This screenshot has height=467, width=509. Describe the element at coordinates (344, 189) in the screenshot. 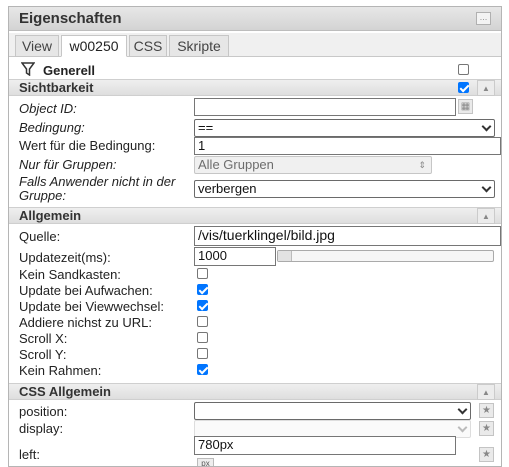

I see `action-select: verbergen` at that location.